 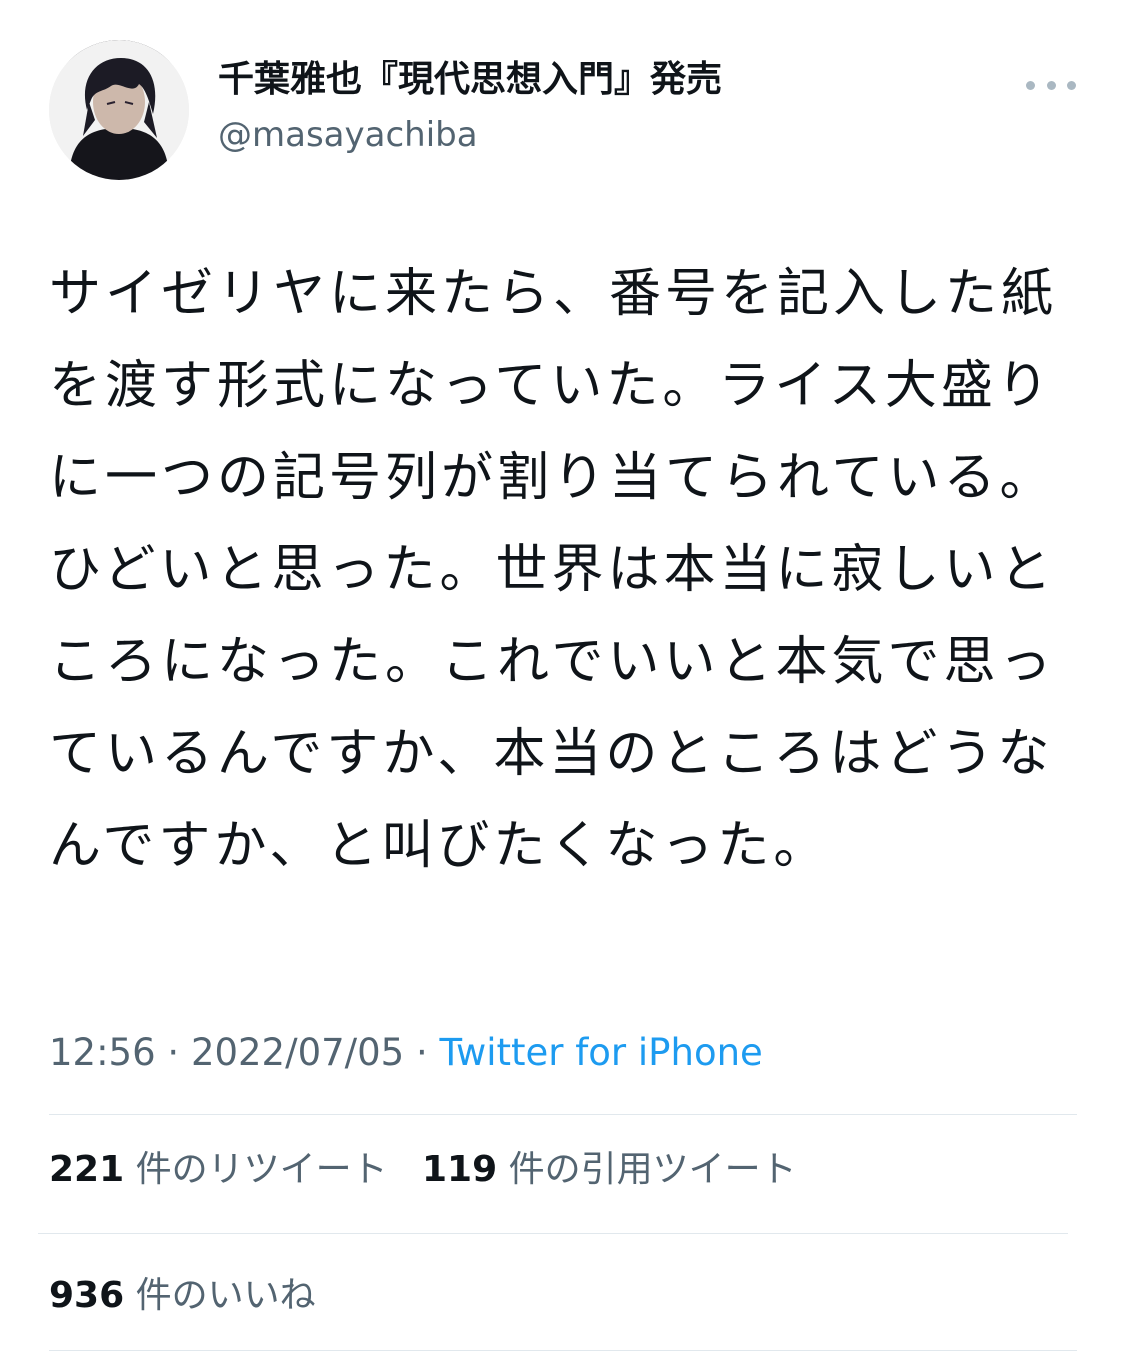 I want to click on quotes-count: 119, so click(x=459, y=1169).